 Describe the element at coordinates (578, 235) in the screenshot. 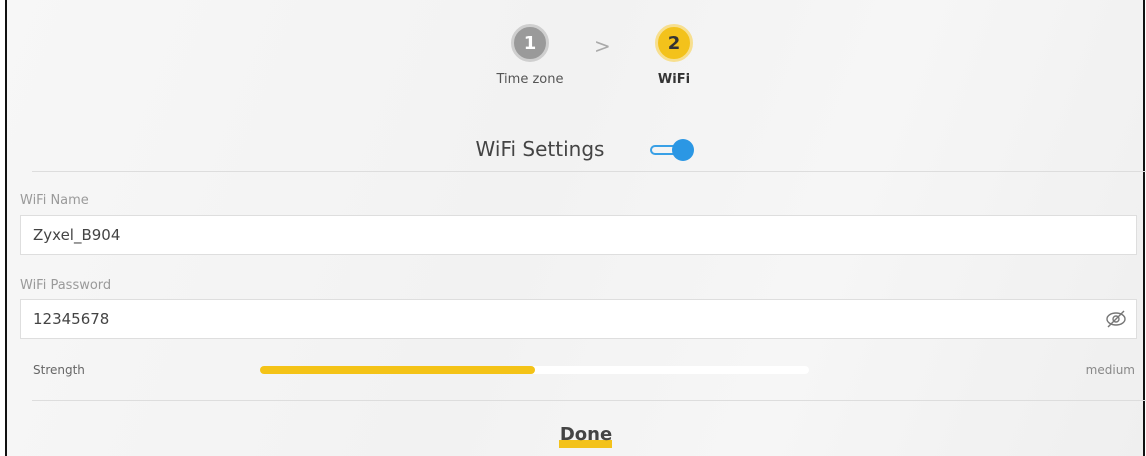

I see `wifi-name-input` at that location.